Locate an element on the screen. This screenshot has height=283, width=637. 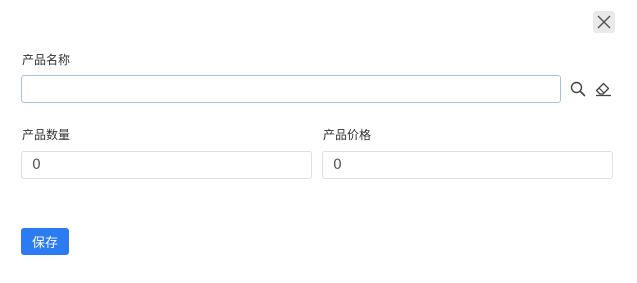
product-name-label: 产品名称 is located at coordinates (46, 60).